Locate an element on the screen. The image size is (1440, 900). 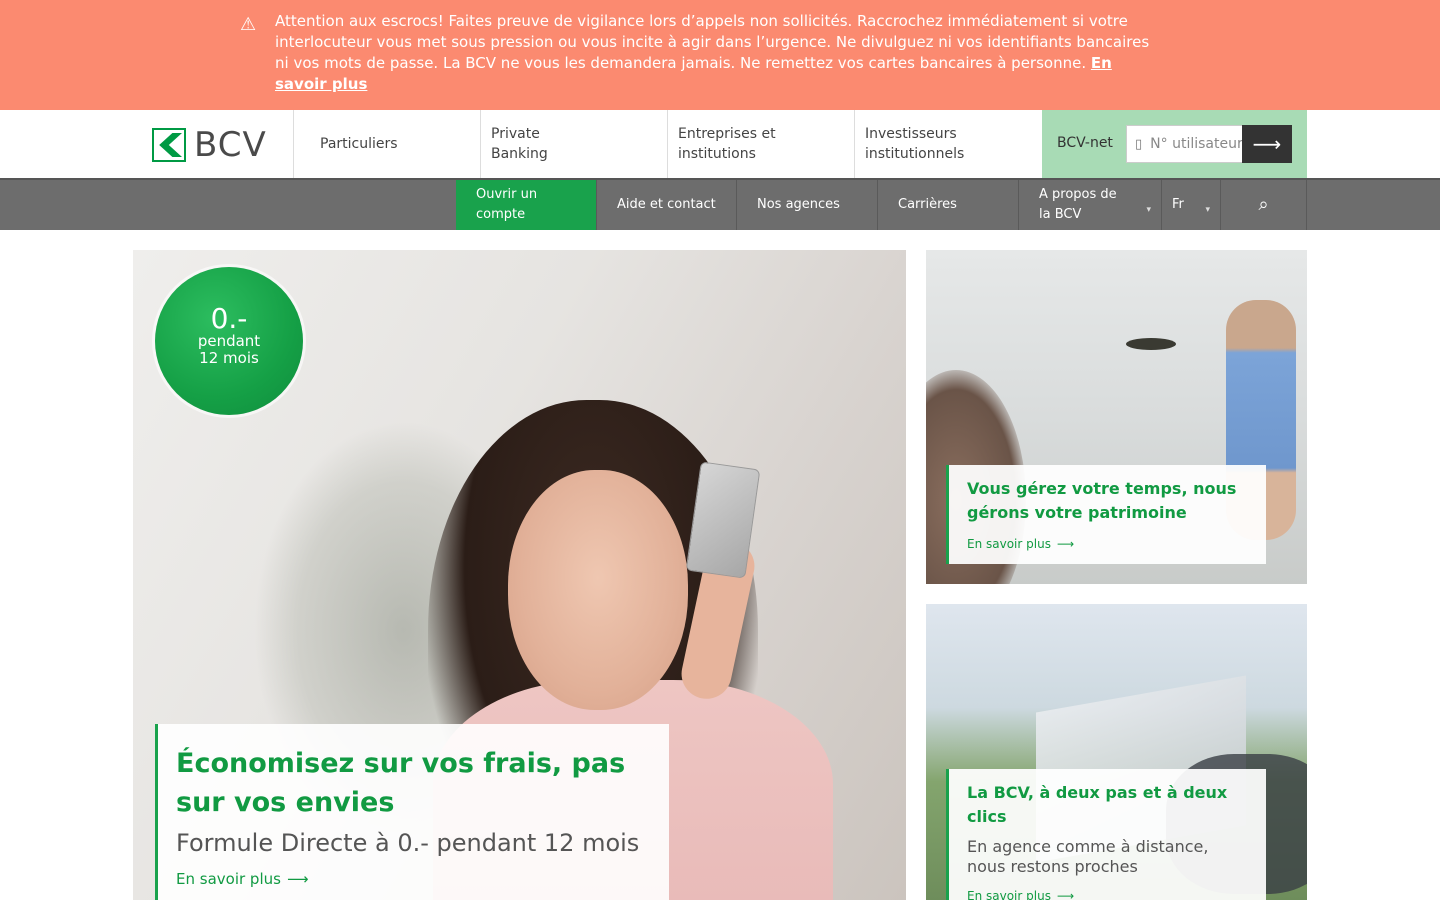
bcv-logo-text: BCV is located at coordinates (230, 145).